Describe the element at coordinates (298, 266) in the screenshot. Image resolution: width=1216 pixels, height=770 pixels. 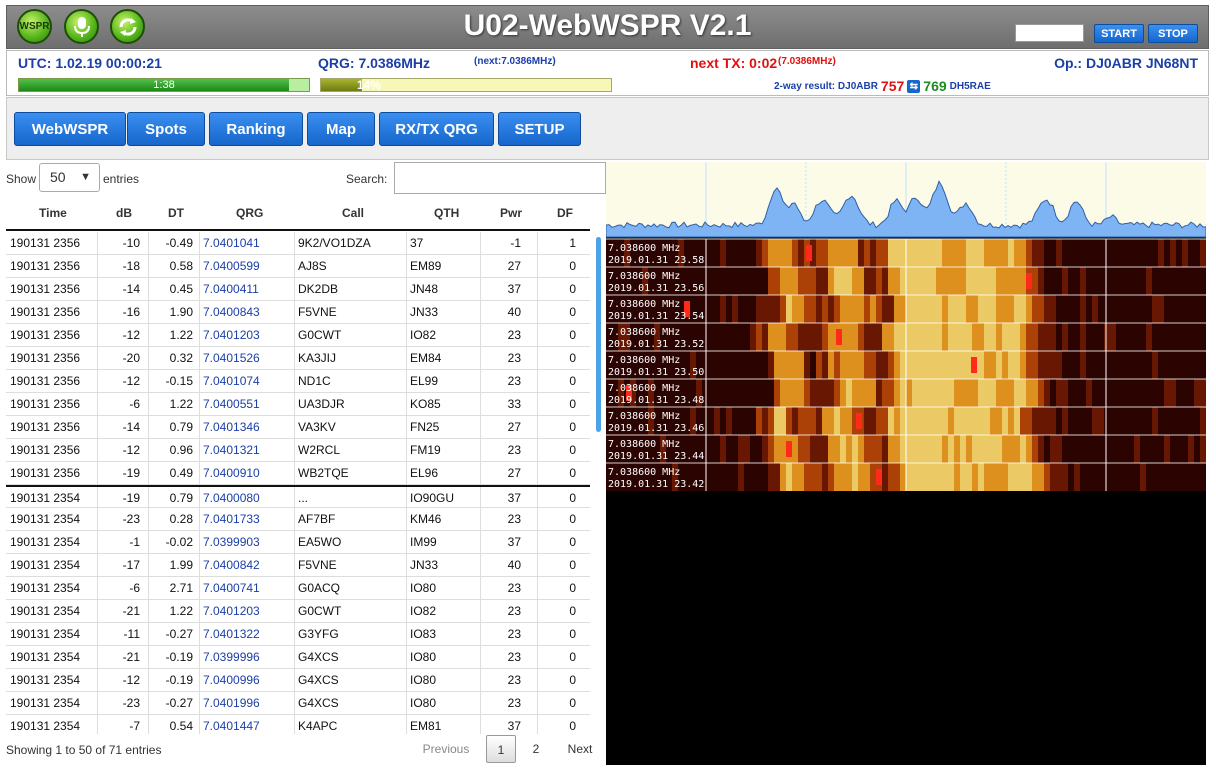
I see `table-row: 190131 2356 -18 0.58 7.0400599 AJ8S EM89 27 0` at that location.